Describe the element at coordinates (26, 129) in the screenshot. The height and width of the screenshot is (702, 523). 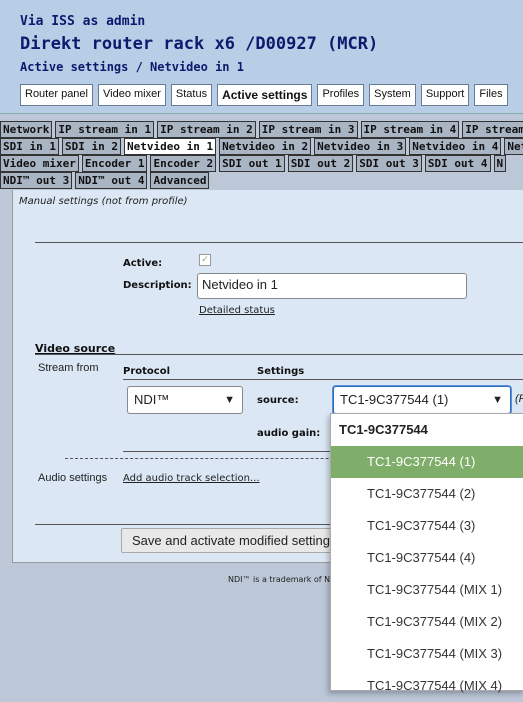
I see `subtab-network: Network` at that location.